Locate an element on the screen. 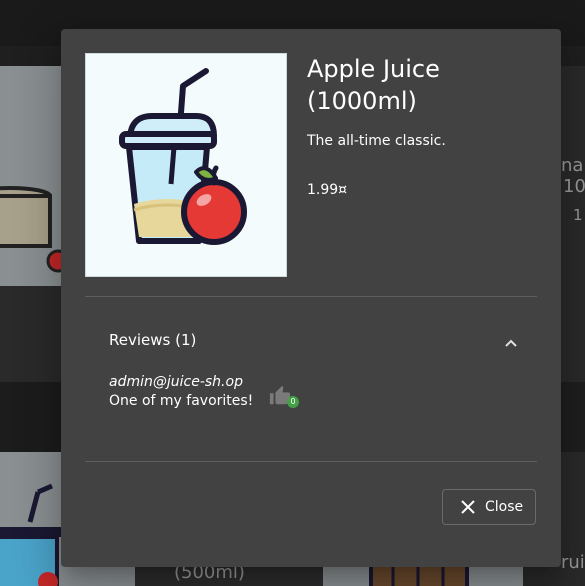 The image size is (585, 586). reviews-heading: Reviews (1) is located at coordinates (153, 340).